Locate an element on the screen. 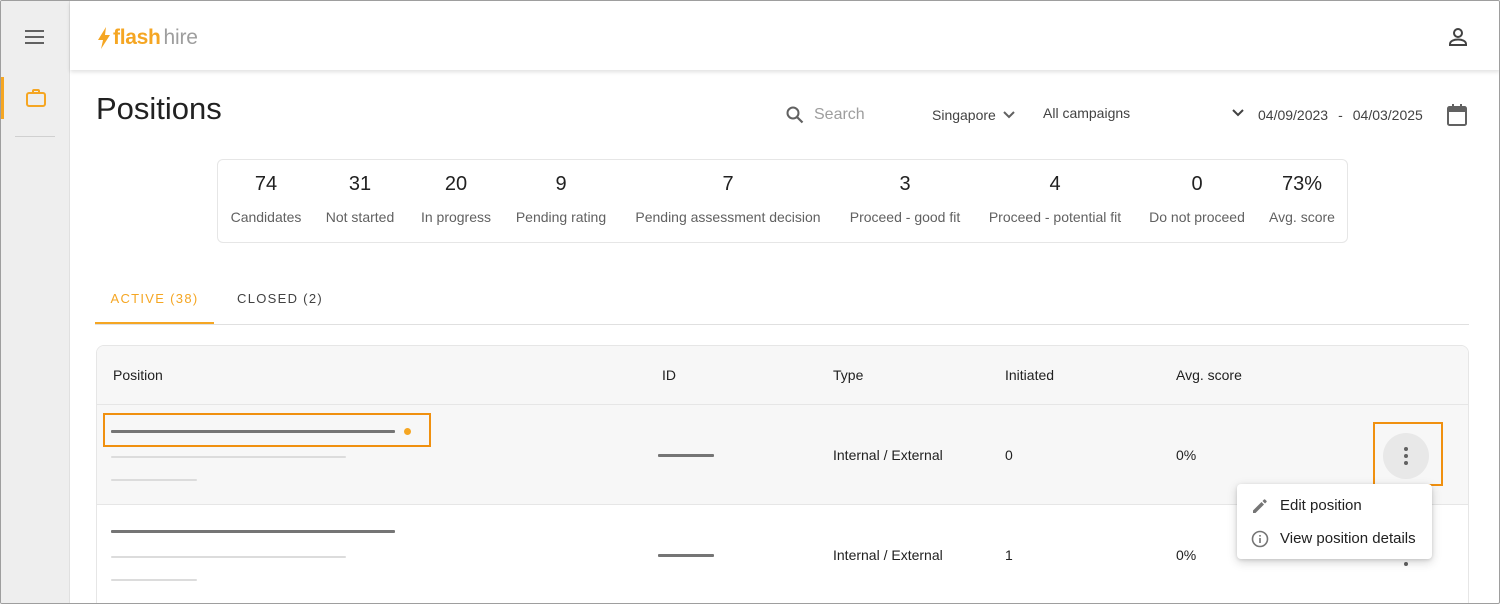 This screenshot has height=604, width=1500. stat-avg-score: 73% Avg. score is located at coordinates (1302, 202).